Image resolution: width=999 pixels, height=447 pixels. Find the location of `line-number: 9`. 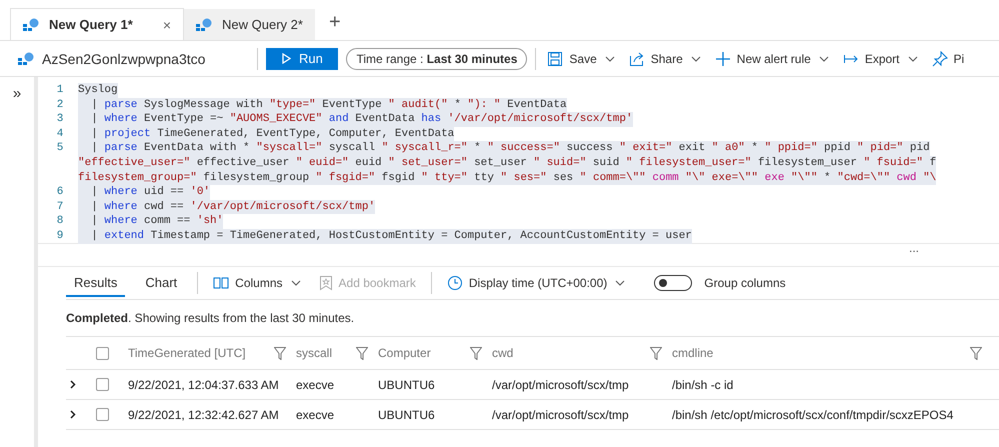

line-number: 9 is located at coordinates (60, 236).